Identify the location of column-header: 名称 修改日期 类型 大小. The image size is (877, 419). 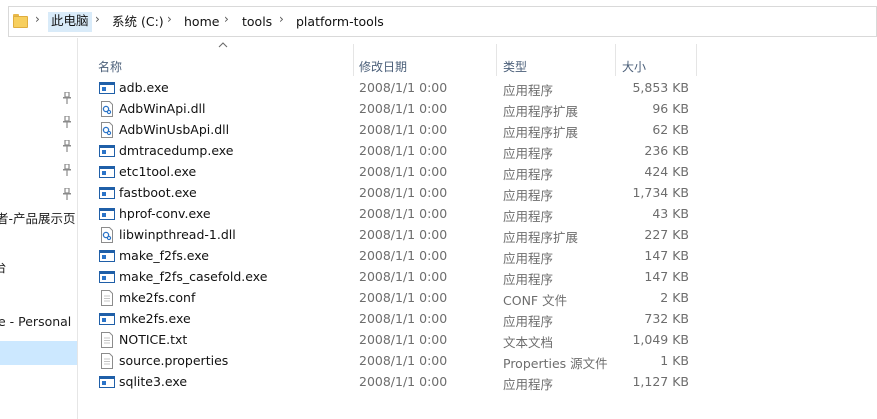
(477, 57).